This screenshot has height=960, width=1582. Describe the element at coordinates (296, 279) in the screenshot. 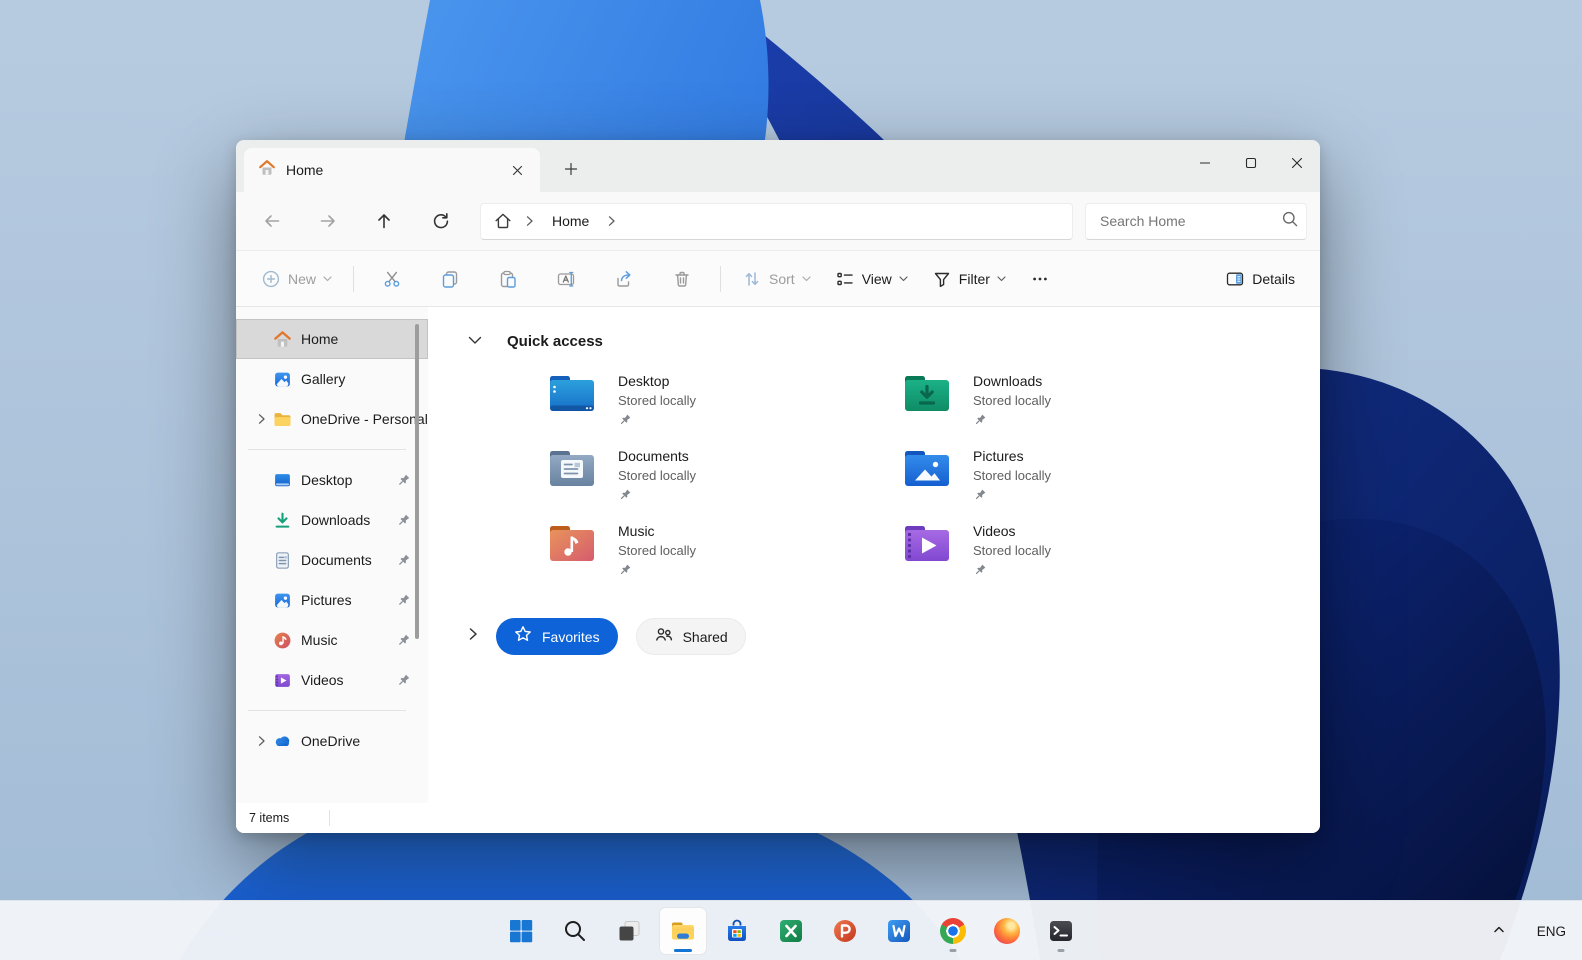

I see `new-button: New` at that location.